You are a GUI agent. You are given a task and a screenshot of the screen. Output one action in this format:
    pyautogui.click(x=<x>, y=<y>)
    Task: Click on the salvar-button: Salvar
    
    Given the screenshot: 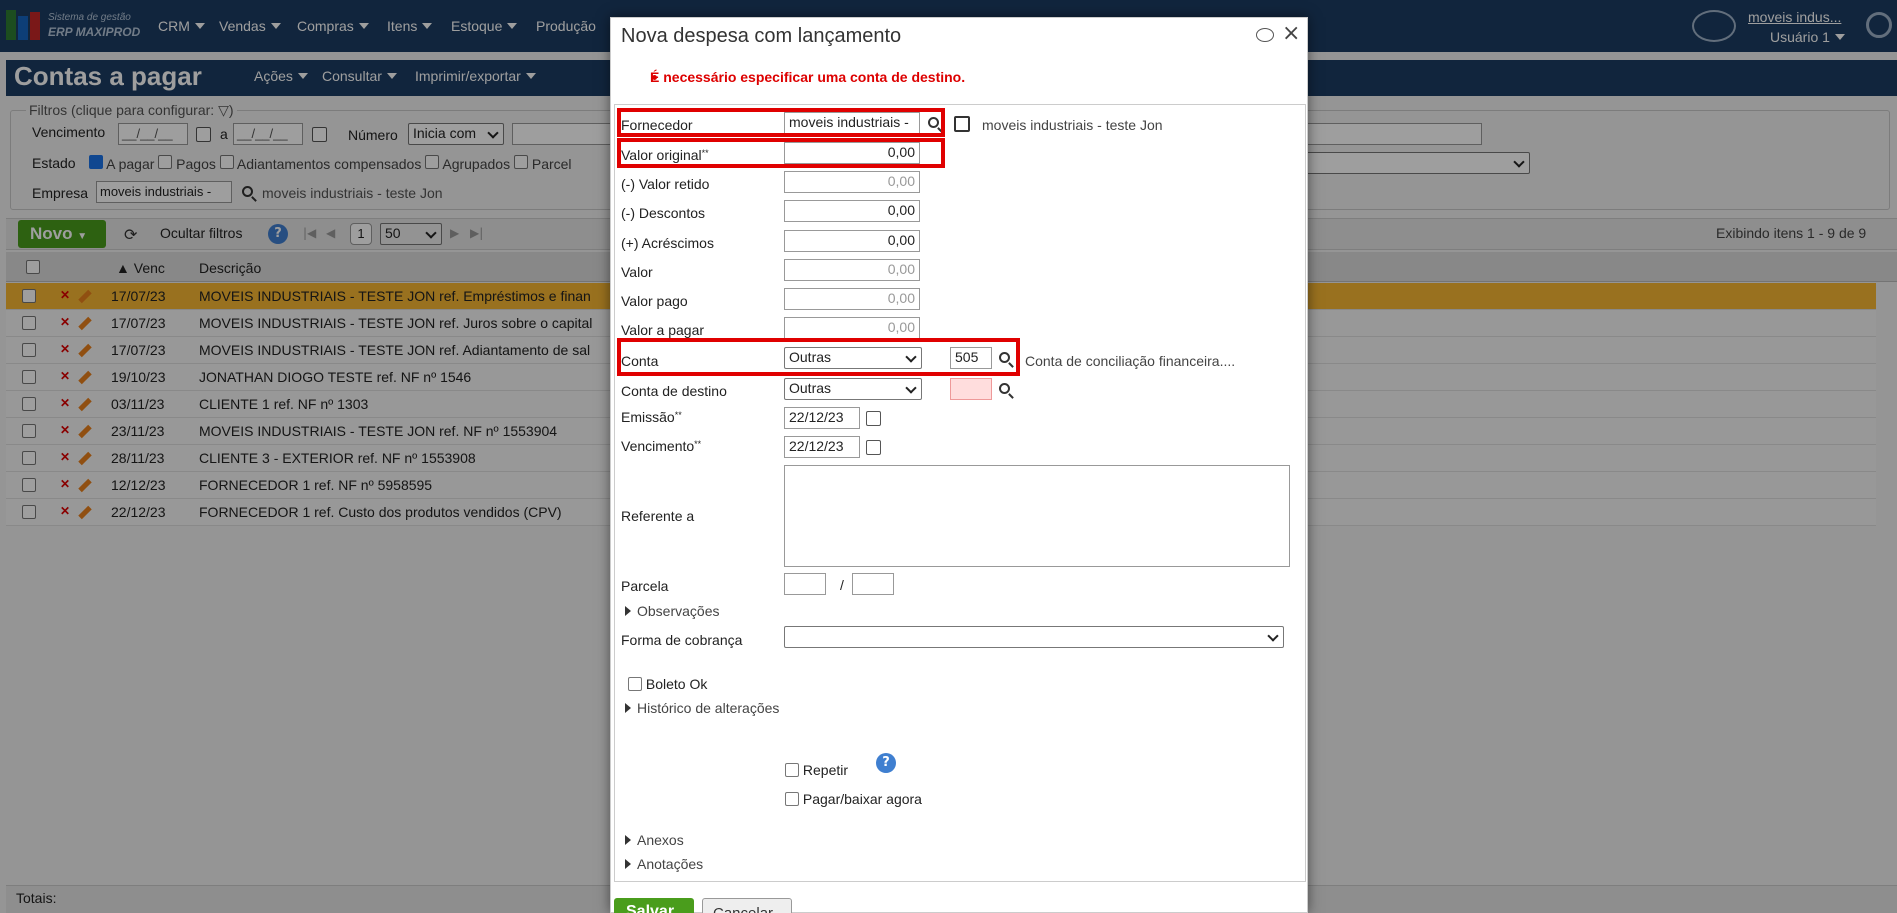 What is the action you would take?
    pyautogui.click(x=654, y=905)
    